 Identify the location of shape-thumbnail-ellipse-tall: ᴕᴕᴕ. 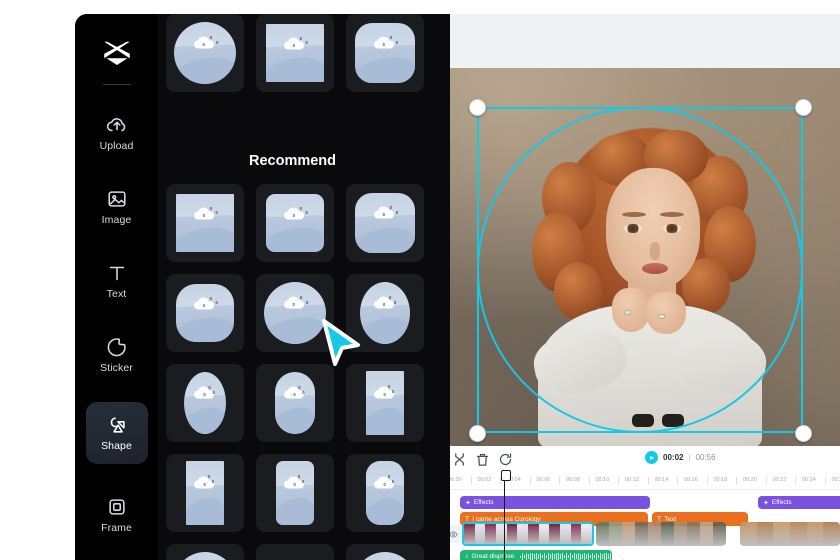
(205, 403).